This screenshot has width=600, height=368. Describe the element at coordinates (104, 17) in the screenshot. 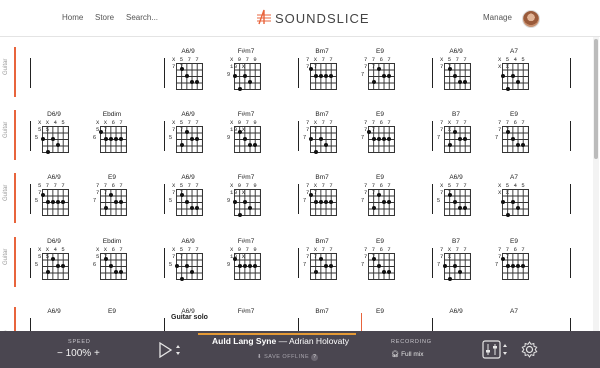

I see `nav-store-link: Store` at that location.